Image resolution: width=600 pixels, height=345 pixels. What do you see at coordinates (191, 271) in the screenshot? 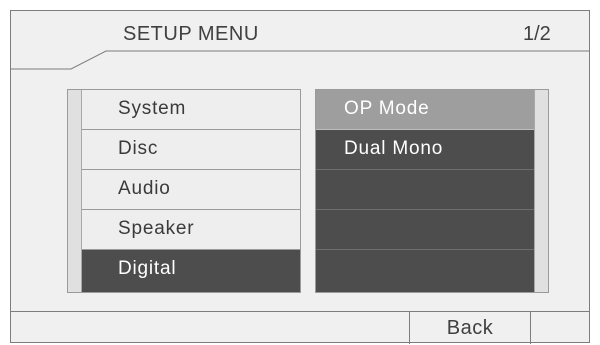
I see `menu-item-digital: Digital` at bounding box center [191, 271].